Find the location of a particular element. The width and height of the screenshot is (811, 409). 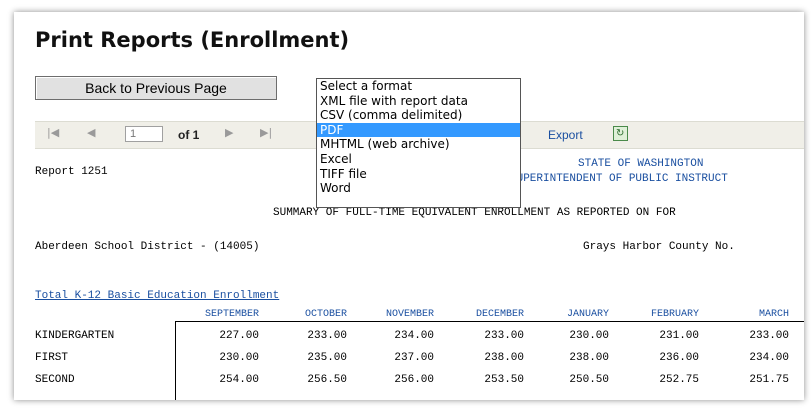

format-option: XML file with report data is located at coordinates (418, 101).